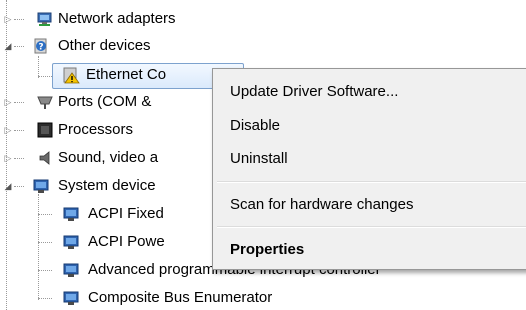 The width and height of the screenshot is (526, 310). I want to click on processor-icon, so click(45, 130).